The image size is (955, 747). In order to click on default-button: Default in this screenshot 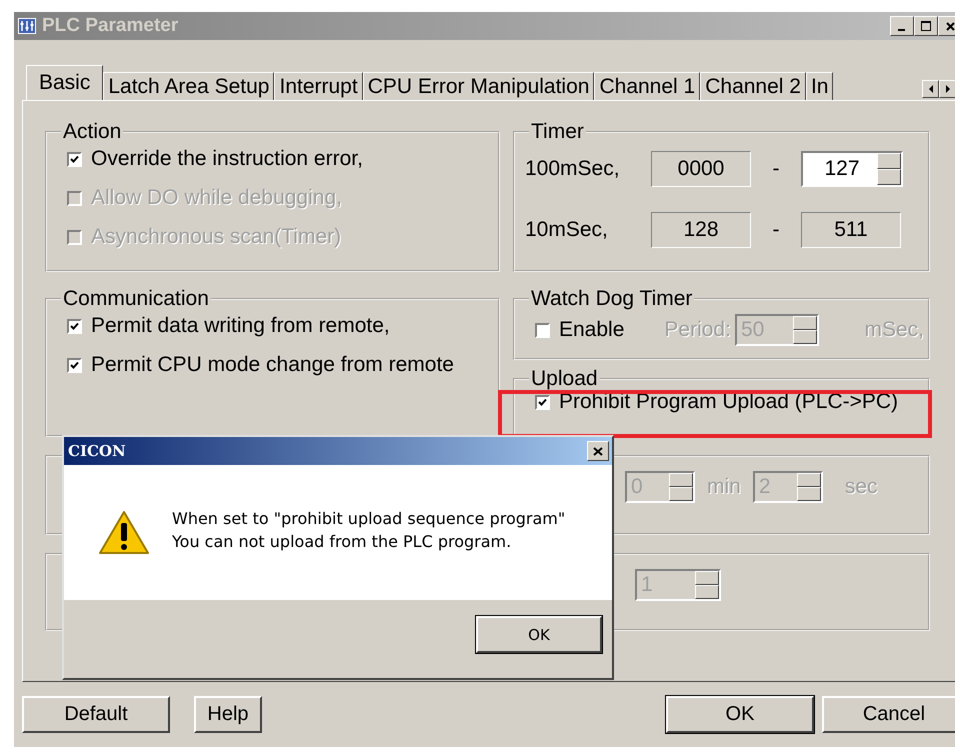, I will do `click(96, 714)`.